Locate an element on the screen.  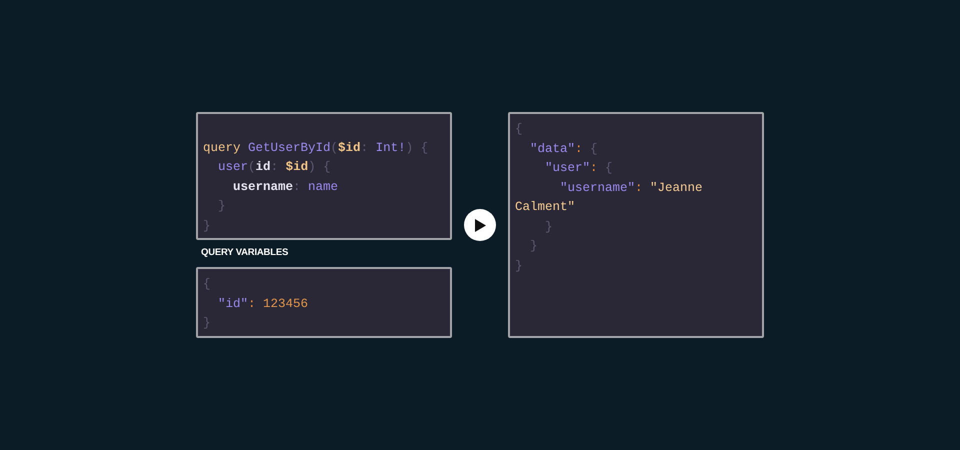
code-line: "id": 123456 is located at coordinates (263, 304).